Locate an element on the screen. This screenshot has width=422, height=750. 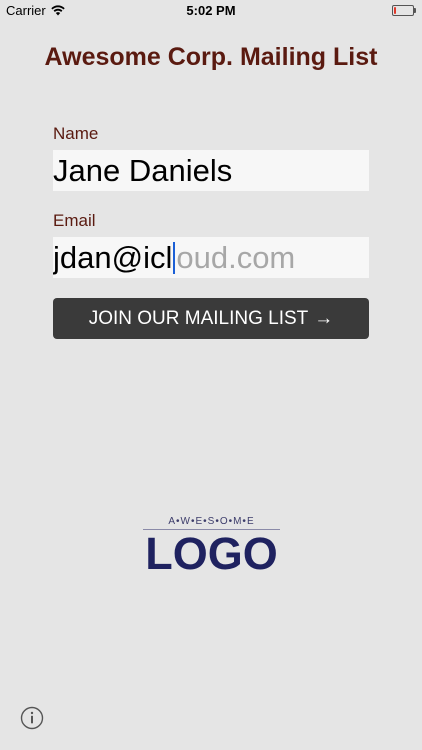
text-caret is located at coordinates (174, 257).